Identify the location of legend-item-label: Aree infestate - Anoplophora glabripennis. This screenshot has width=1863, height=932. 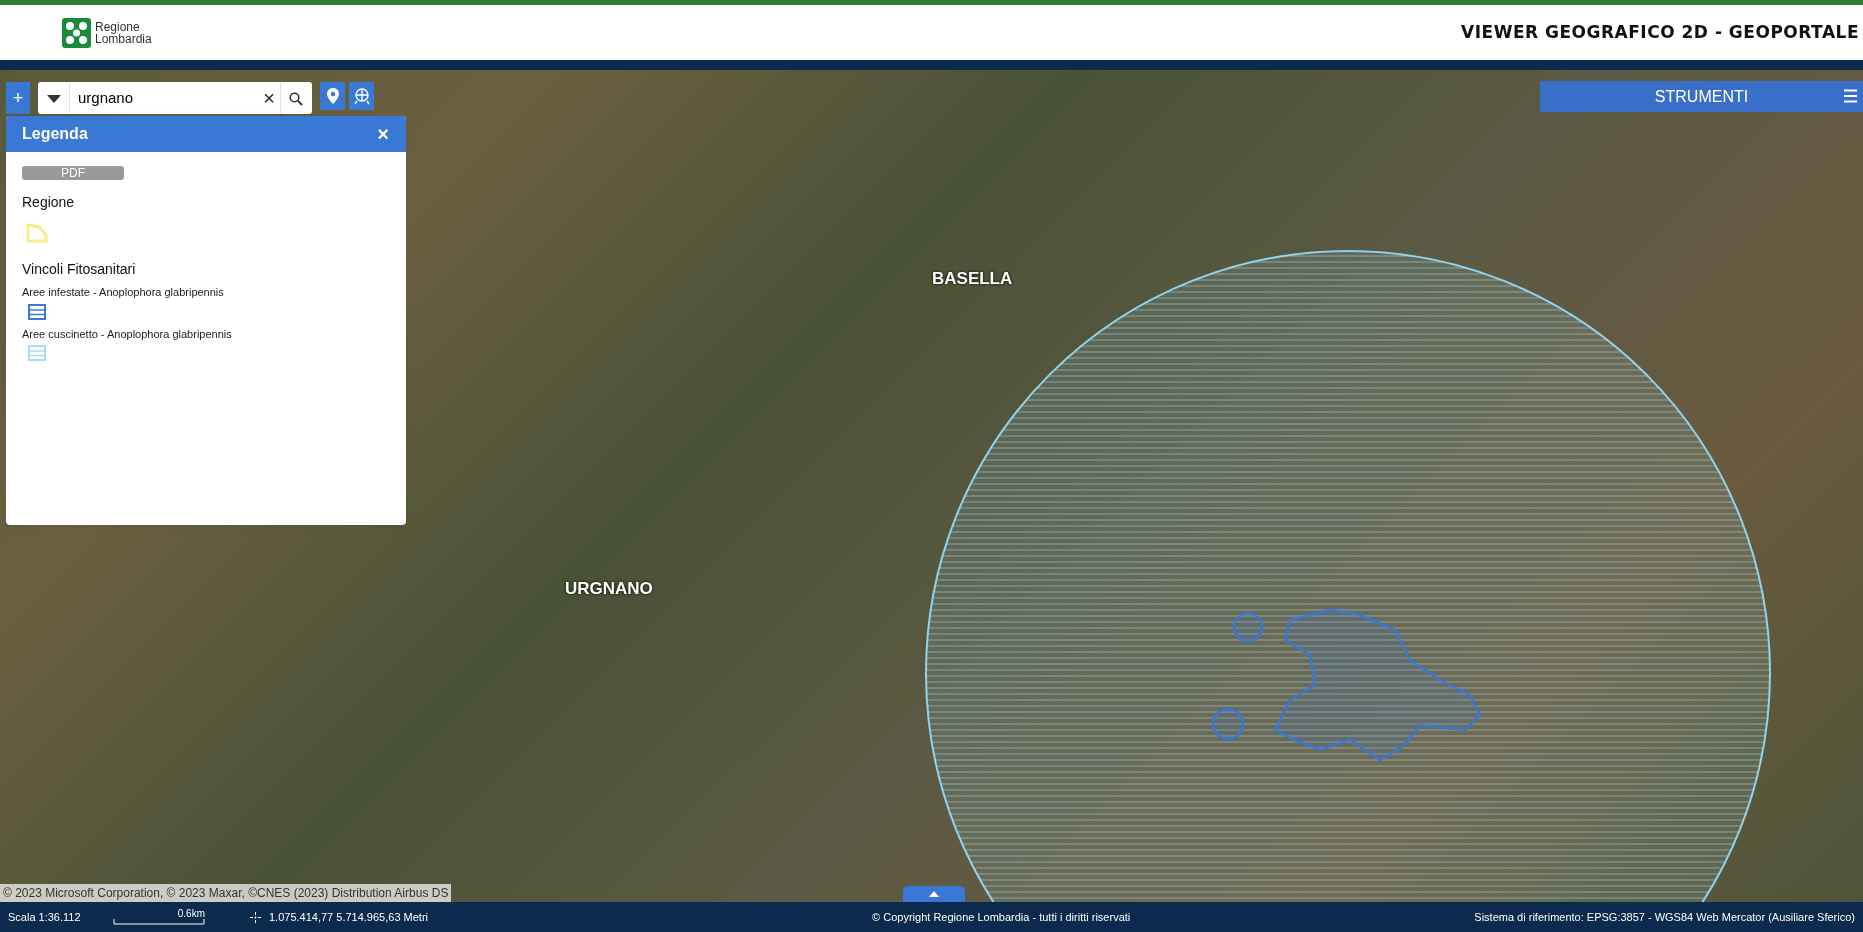
(123, 292).